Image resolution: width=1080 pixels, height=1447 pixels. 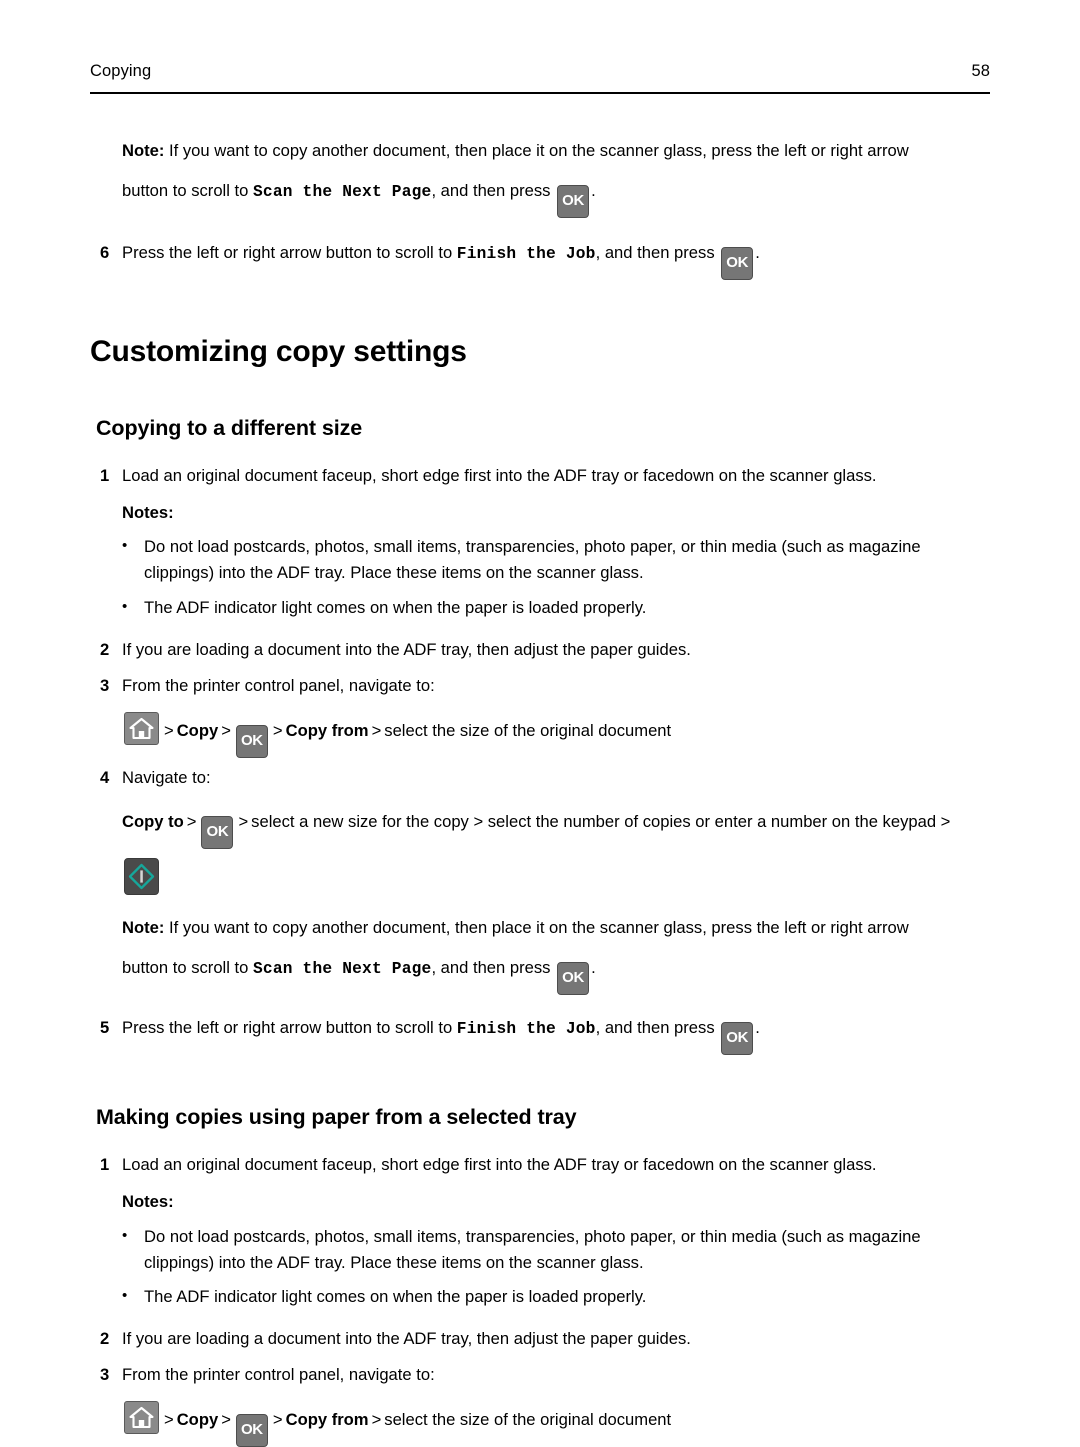 What do you see at coordinates (757, 253) in the screenshot?
I see `step6-end: .` at bounding box center [757, 253].